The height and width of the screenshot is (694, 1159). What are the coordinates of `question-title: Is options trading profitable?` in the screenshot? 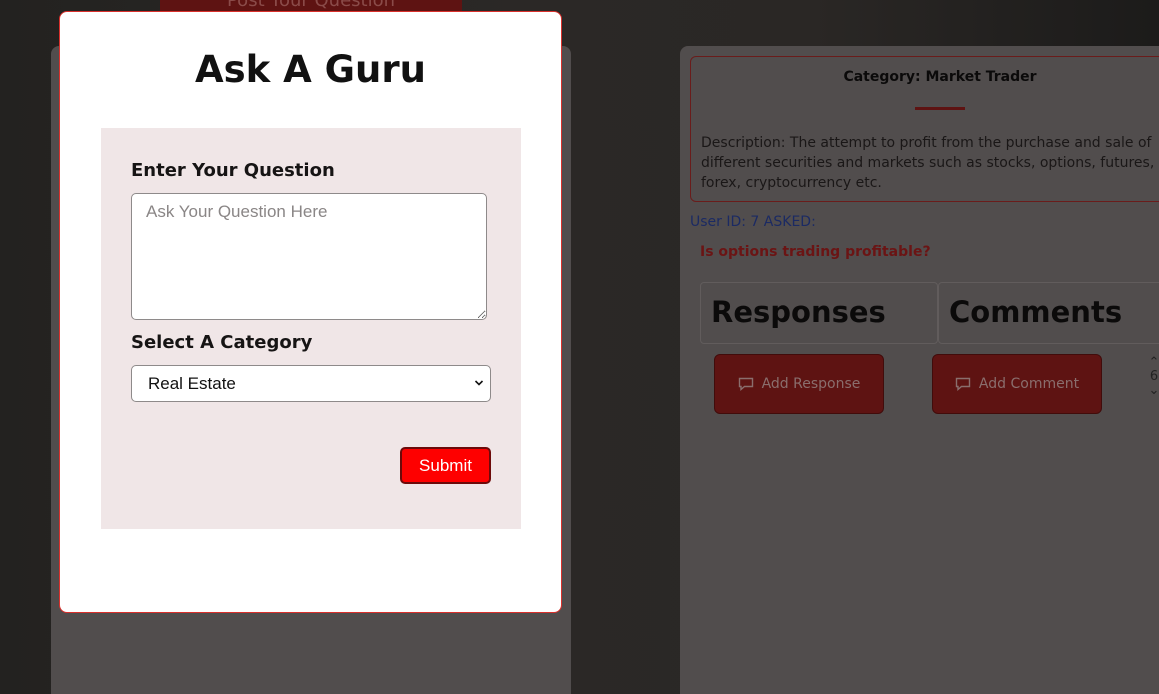 It's located at (815, 252).